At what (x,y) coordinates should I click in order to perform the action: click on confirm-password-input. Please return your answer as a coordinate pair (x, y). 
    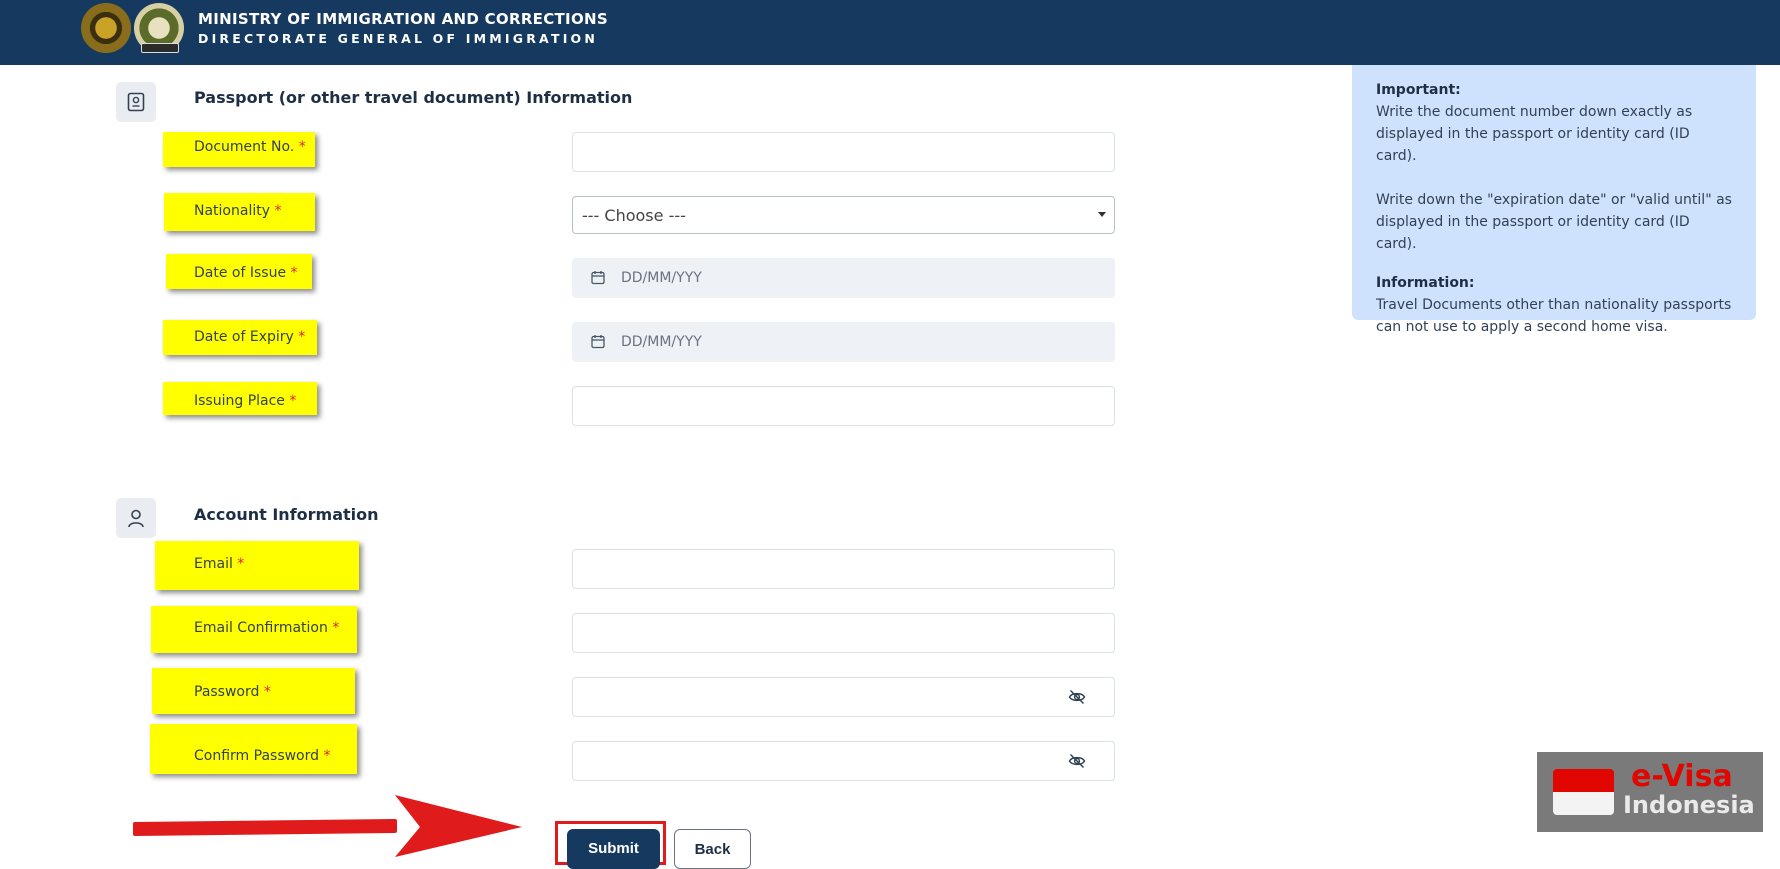
    Looking at the image, I should click on (843, 761).